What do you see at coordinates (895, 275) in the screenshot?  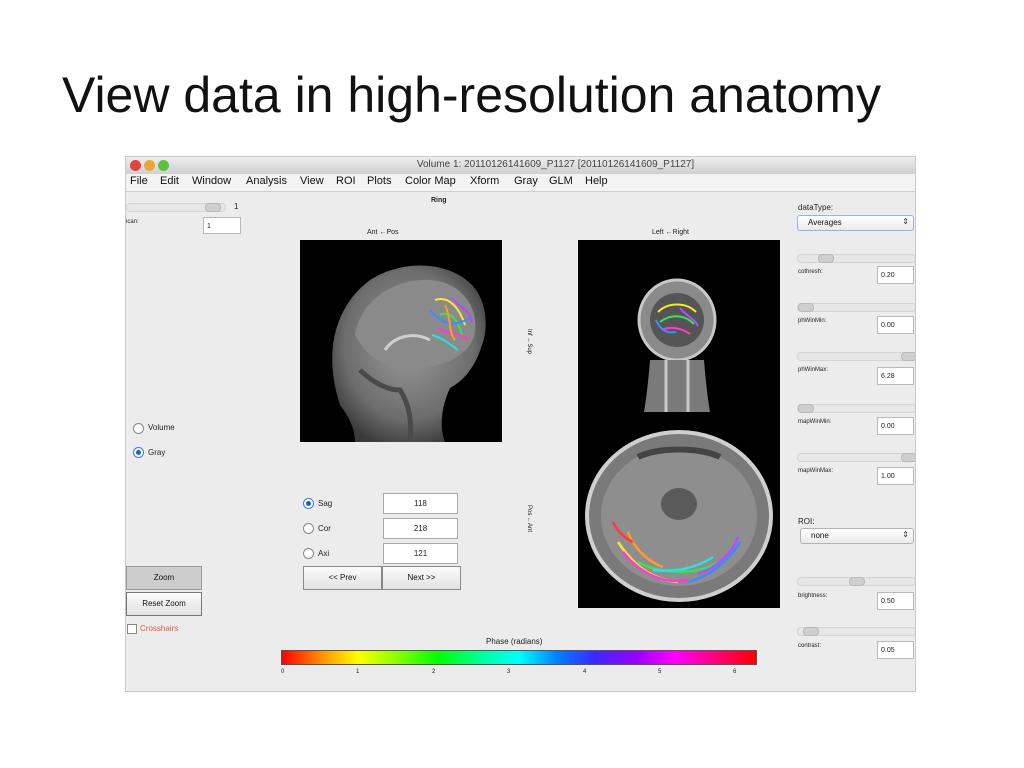 I see `cothresh-field: 0.20` at bounding box center [895, 275].